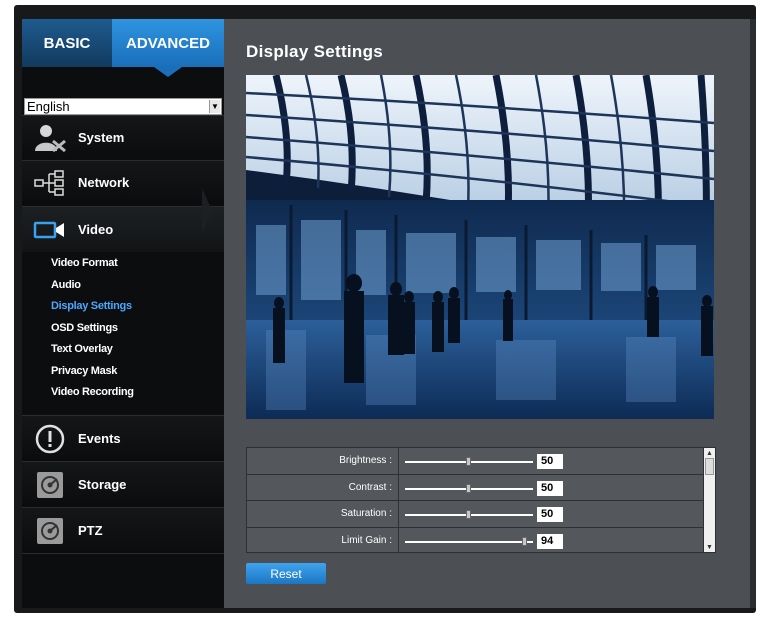 The image size is (760, 618). Describe the element at coordinates (50, 183) in the screenshot. I see `network-icon` at that location.